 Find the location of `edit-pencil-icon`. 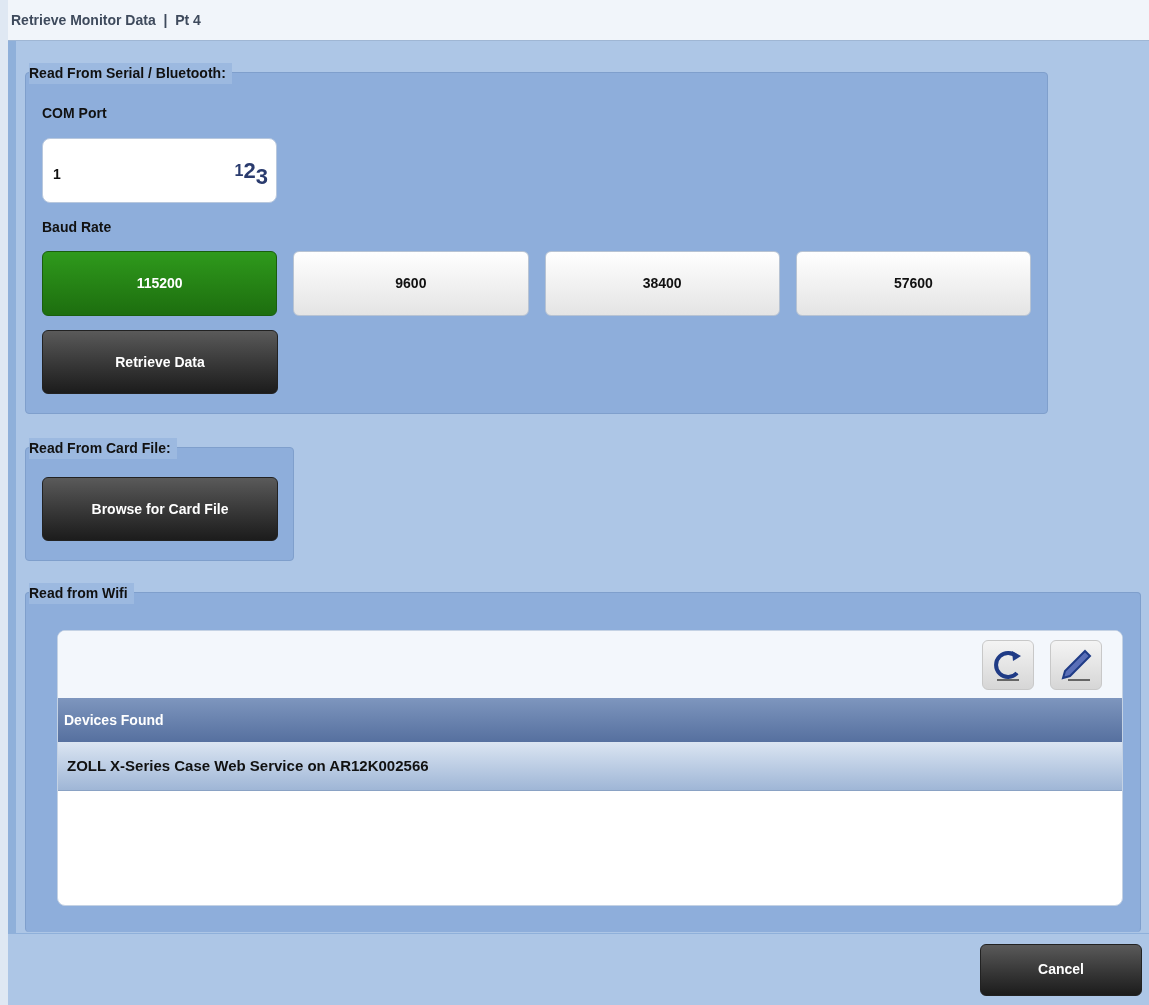

edit-pencil-icon is located at coordinates (1076, 664).